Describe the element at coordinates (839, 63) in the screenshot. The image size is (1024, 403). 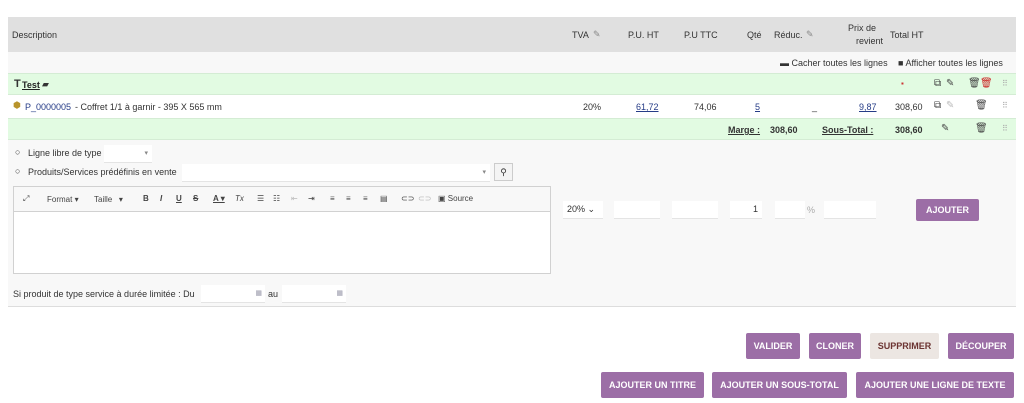
I see `hide-label: Cacher toutes les lignes` at that location.